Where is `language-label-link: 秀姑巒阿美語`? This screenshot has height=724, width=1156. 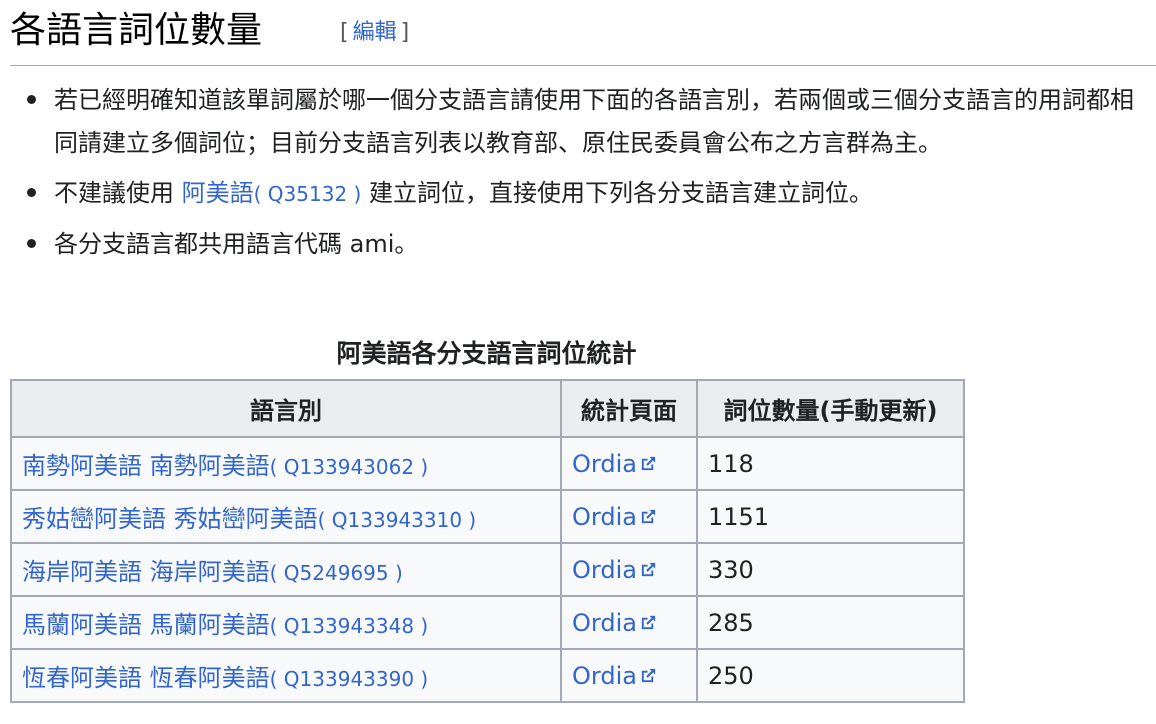 language-label-link: 秀姑巒阿美語 is located at coordinates (246, 519).